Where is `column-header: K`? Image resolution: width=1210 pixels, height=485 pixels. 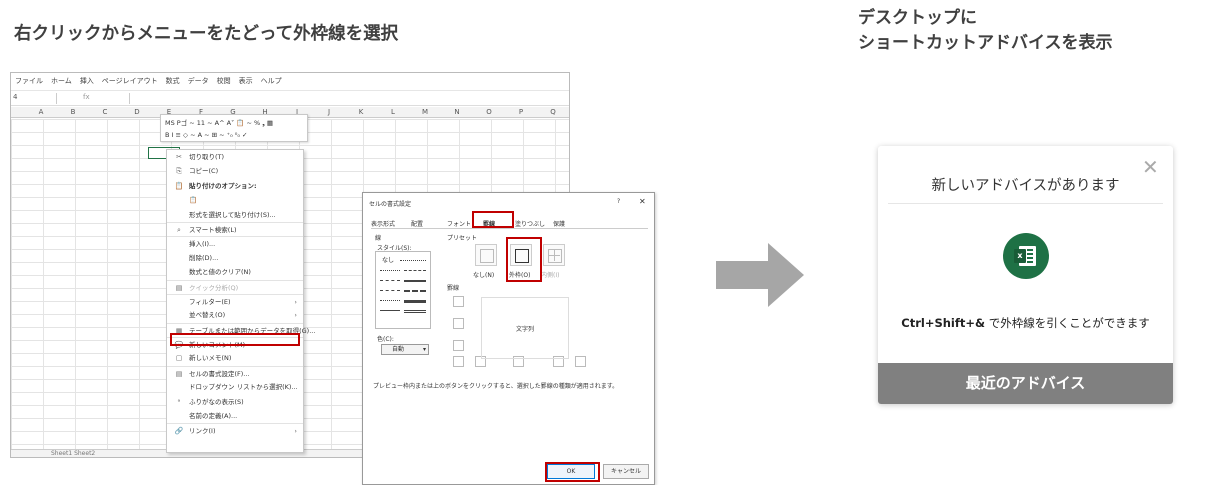
column-header: K is located at coordinates (361, 112).